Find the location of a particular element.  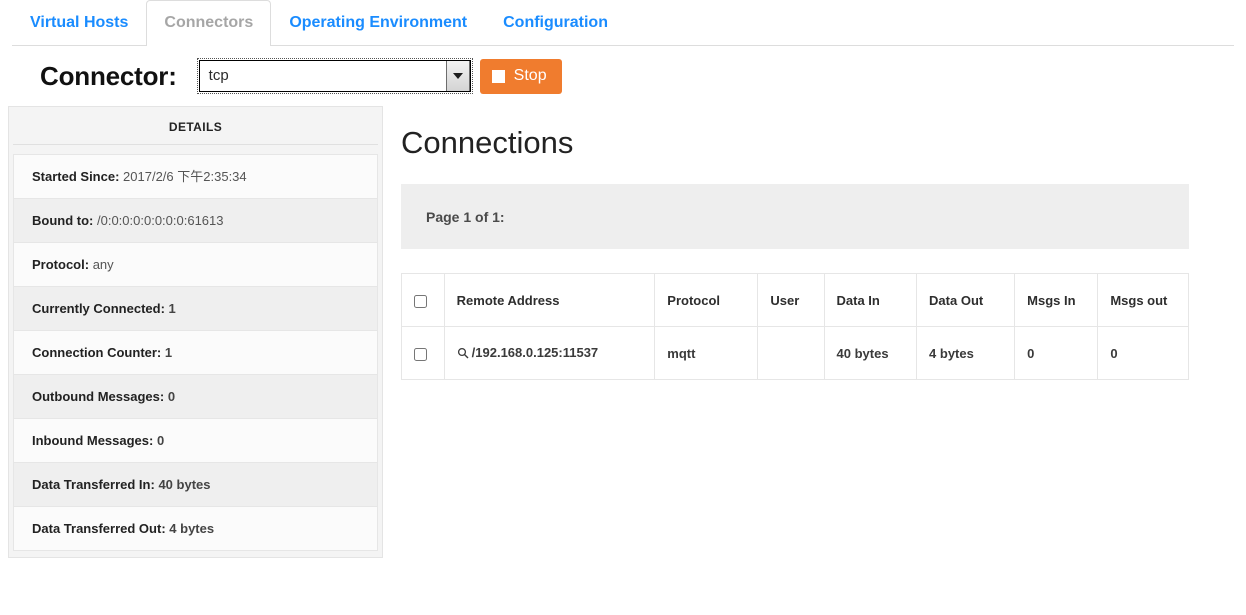

detail-key: Currently Connected: is located at coordinates (98, 308).